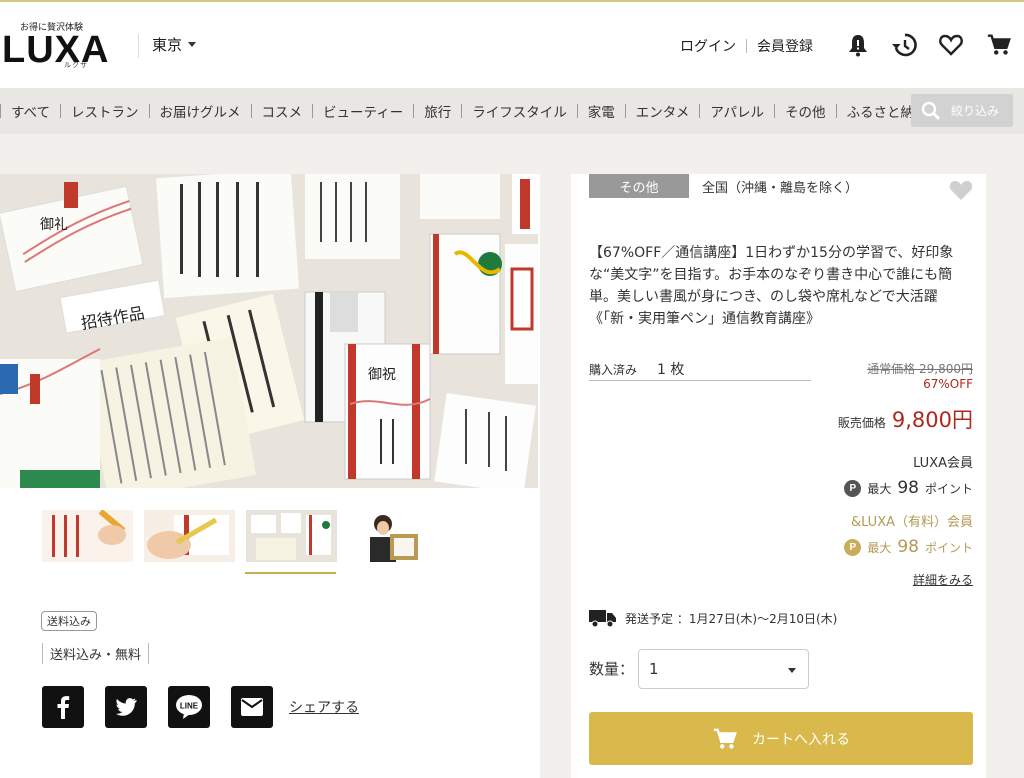 Image resolution: width=1024 pixels, height=778 pixels. Describe the element at coordinates (731, 618) in the screenshot. I see `delivery-text: 発送予定 ：1月27日(木)〜2月10日(木)` at that location.